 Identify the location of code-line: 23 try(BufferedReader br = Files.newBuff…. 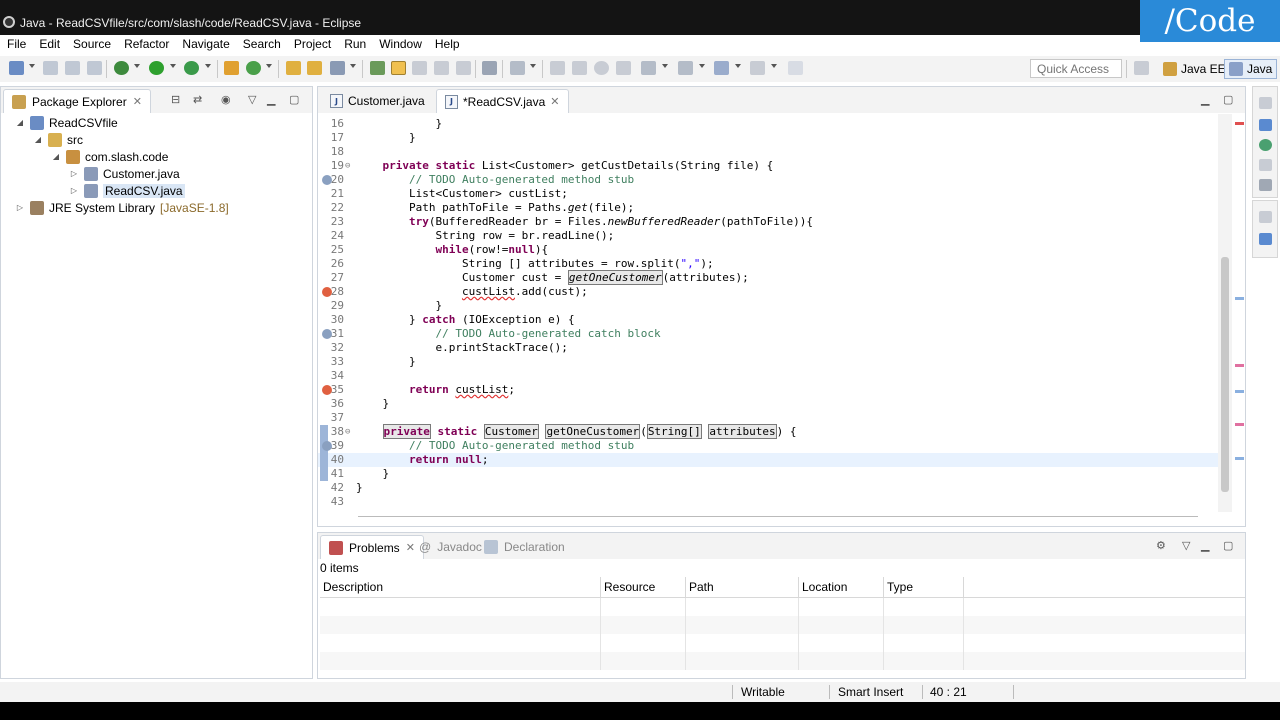
(768, 222).